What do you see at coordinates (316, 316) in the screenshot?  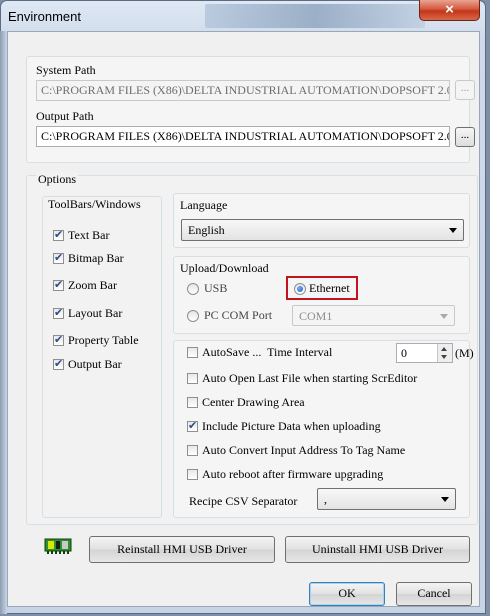 I see `com-port-value: COM1` at bounding box center [316, 316].